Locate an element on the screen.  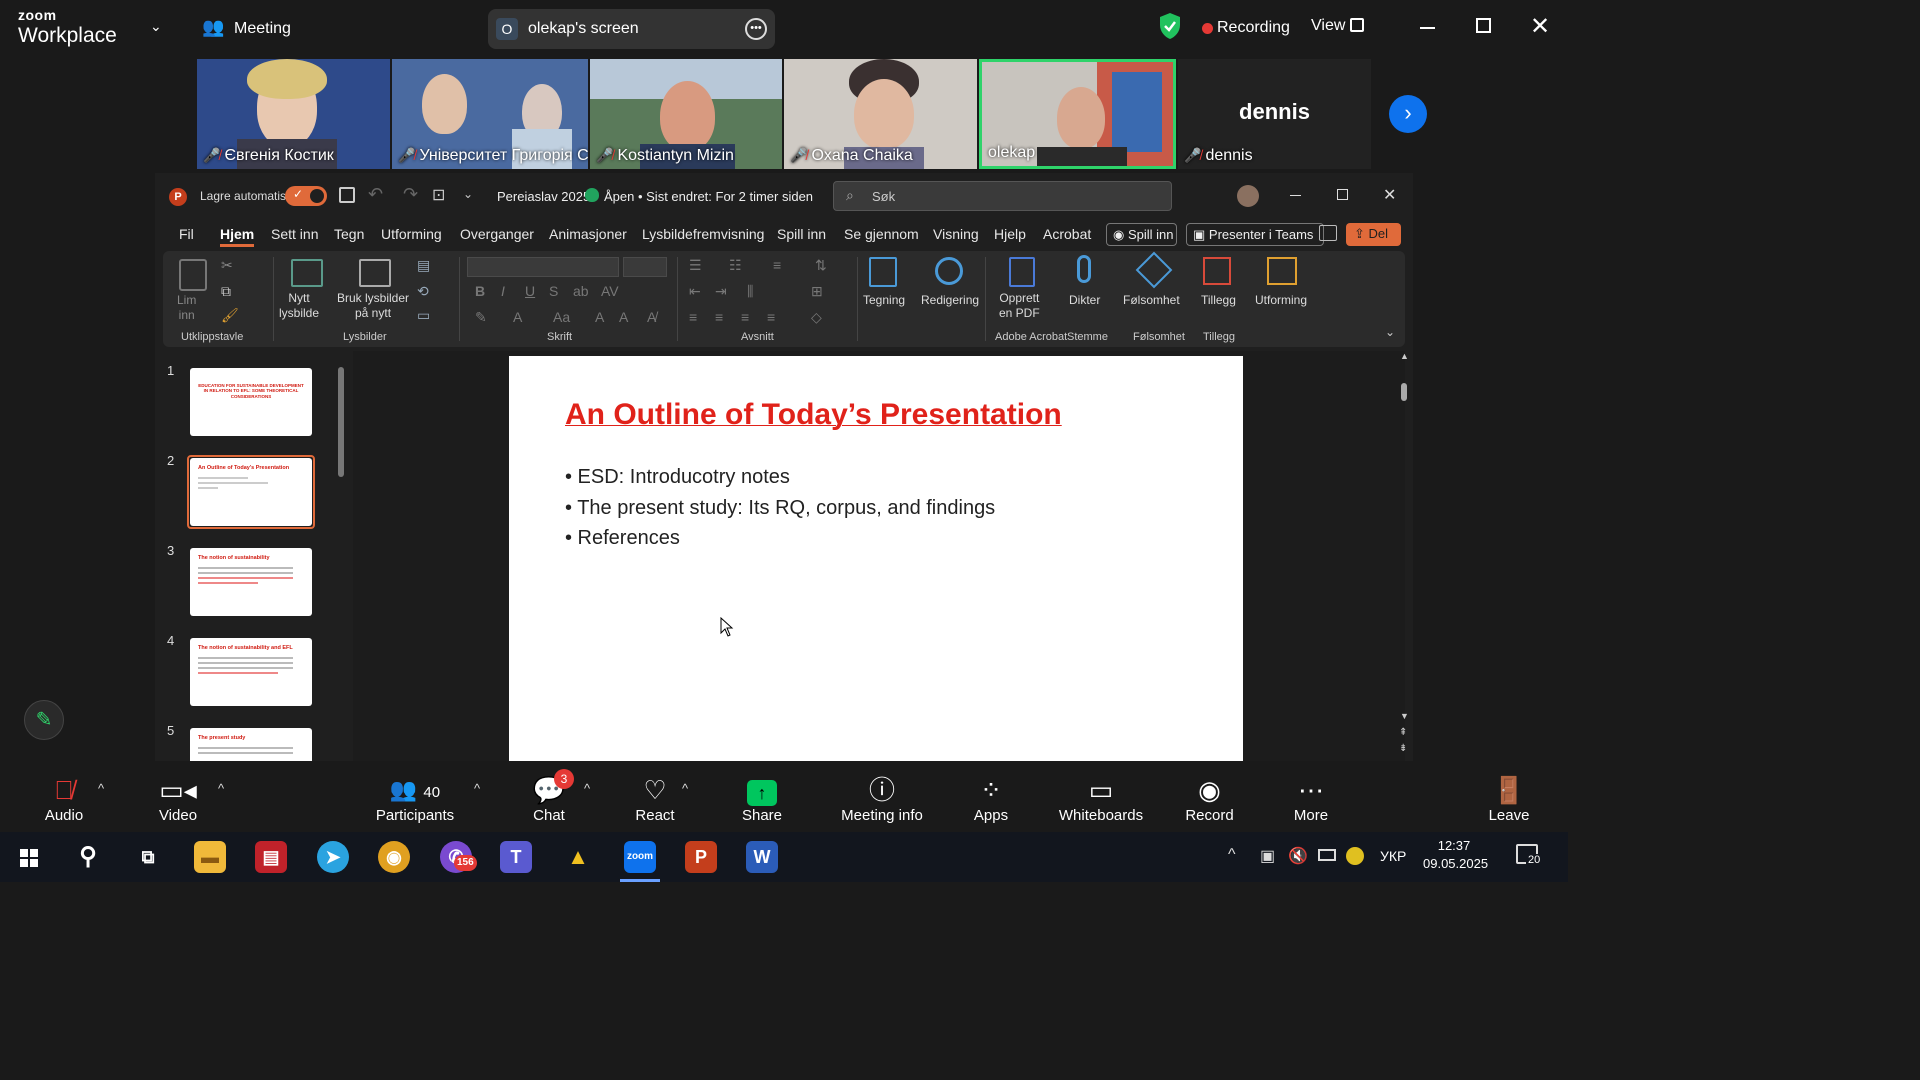
meet-now-icon: ▣ is located at coordinates (1267, 856).